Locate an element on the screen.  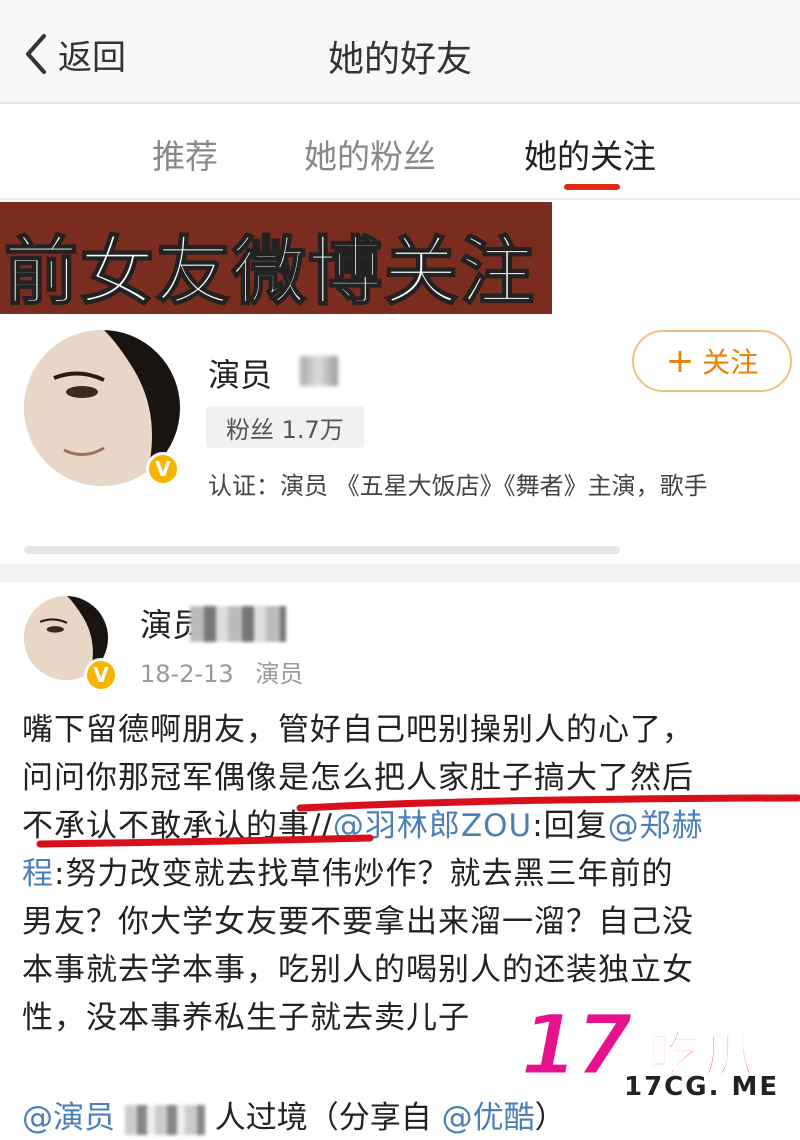
shared-video-title: 人过境（分享自 is located at coordinates (328, 1118).